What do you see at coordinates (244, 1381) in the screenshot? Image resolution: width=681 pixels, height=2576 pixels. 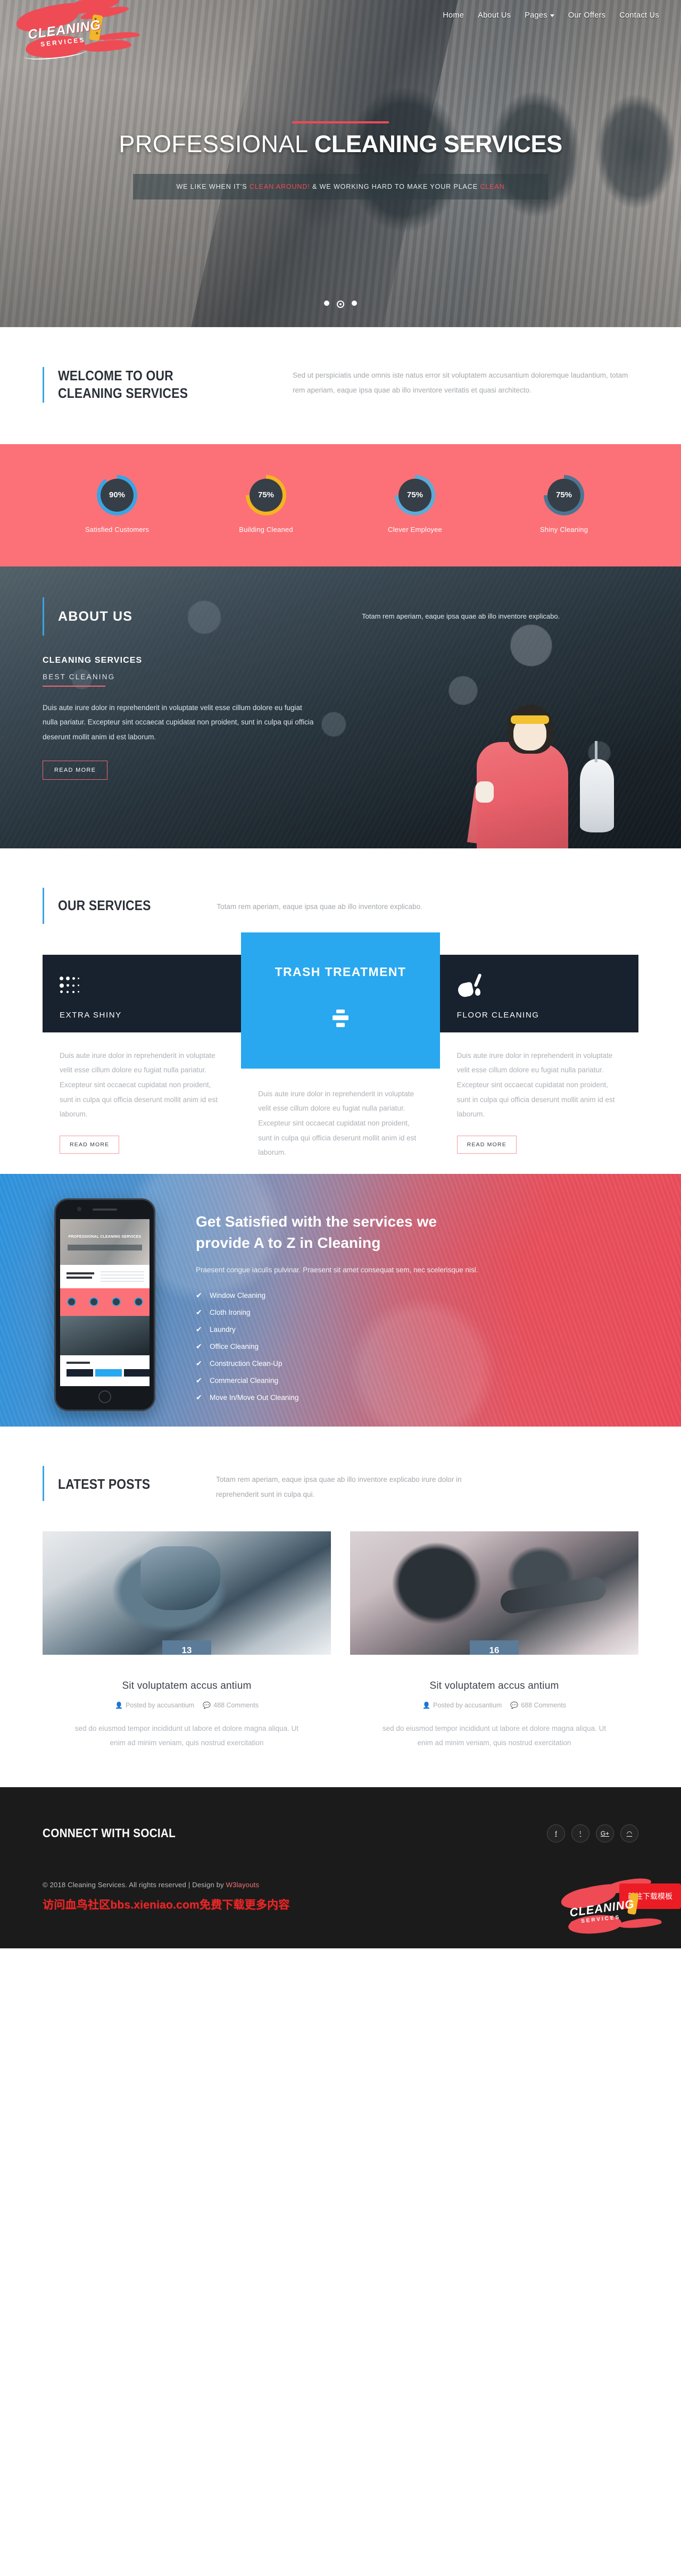 I see `feature-label: Commercial Cleaning` at bounding box center [244, 1381].